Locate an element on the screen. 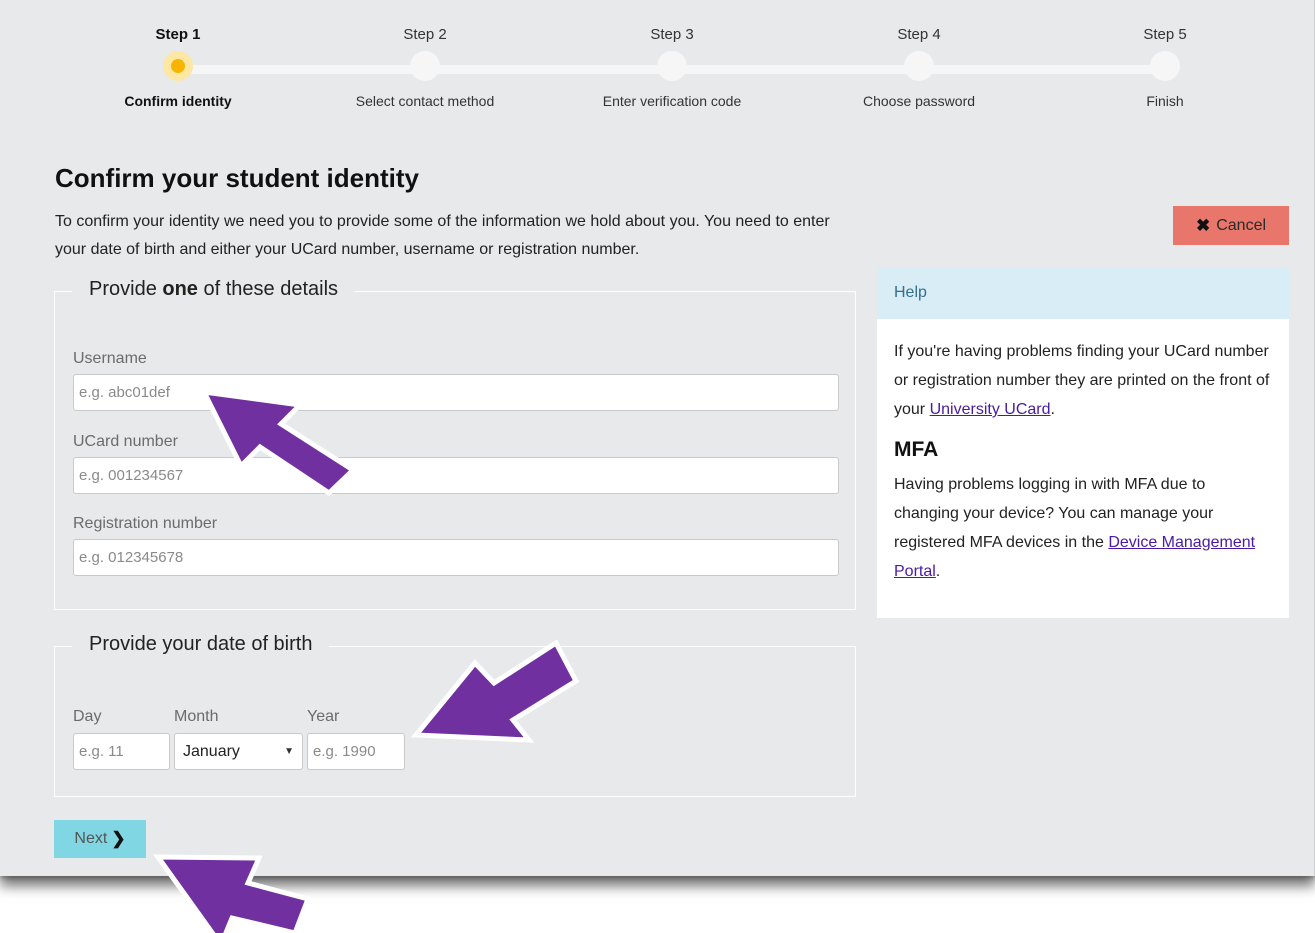  ucard-label: UCard number is located at coordinates (125, 441).